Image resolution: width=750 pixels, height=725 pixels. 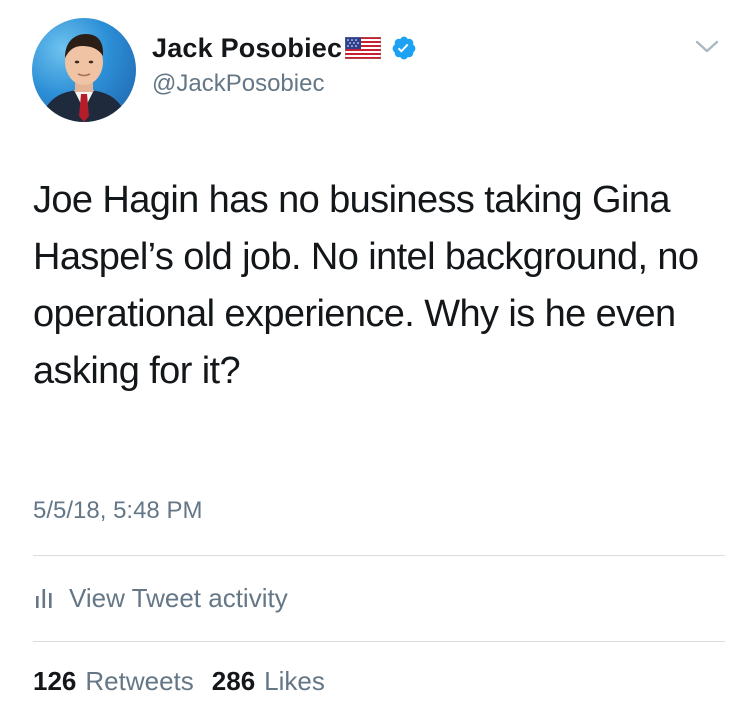 What do you see at coordinates (363, 48) in the screenshot?
I see `us-flag-icon` at bounding box center [363, 48].